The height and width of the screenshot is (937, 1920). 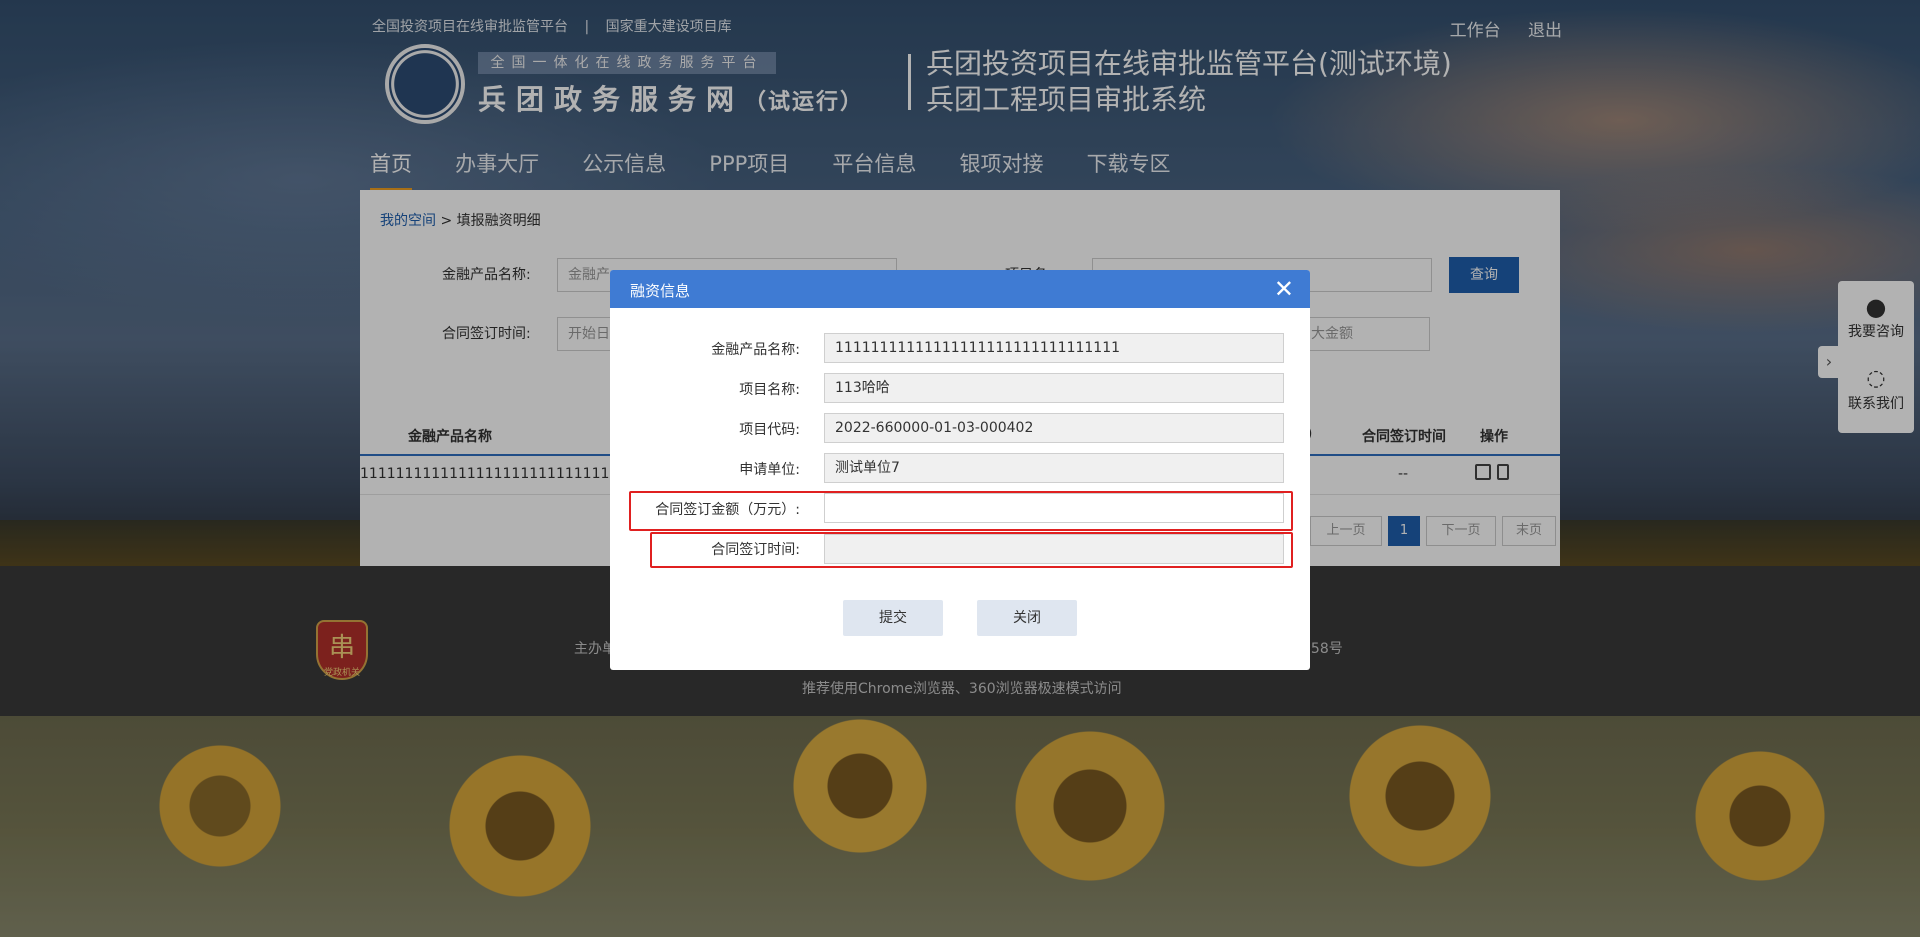 I want to click on product-name-field: 11111111111111111111111111111111, so click(x=1054, y=348).